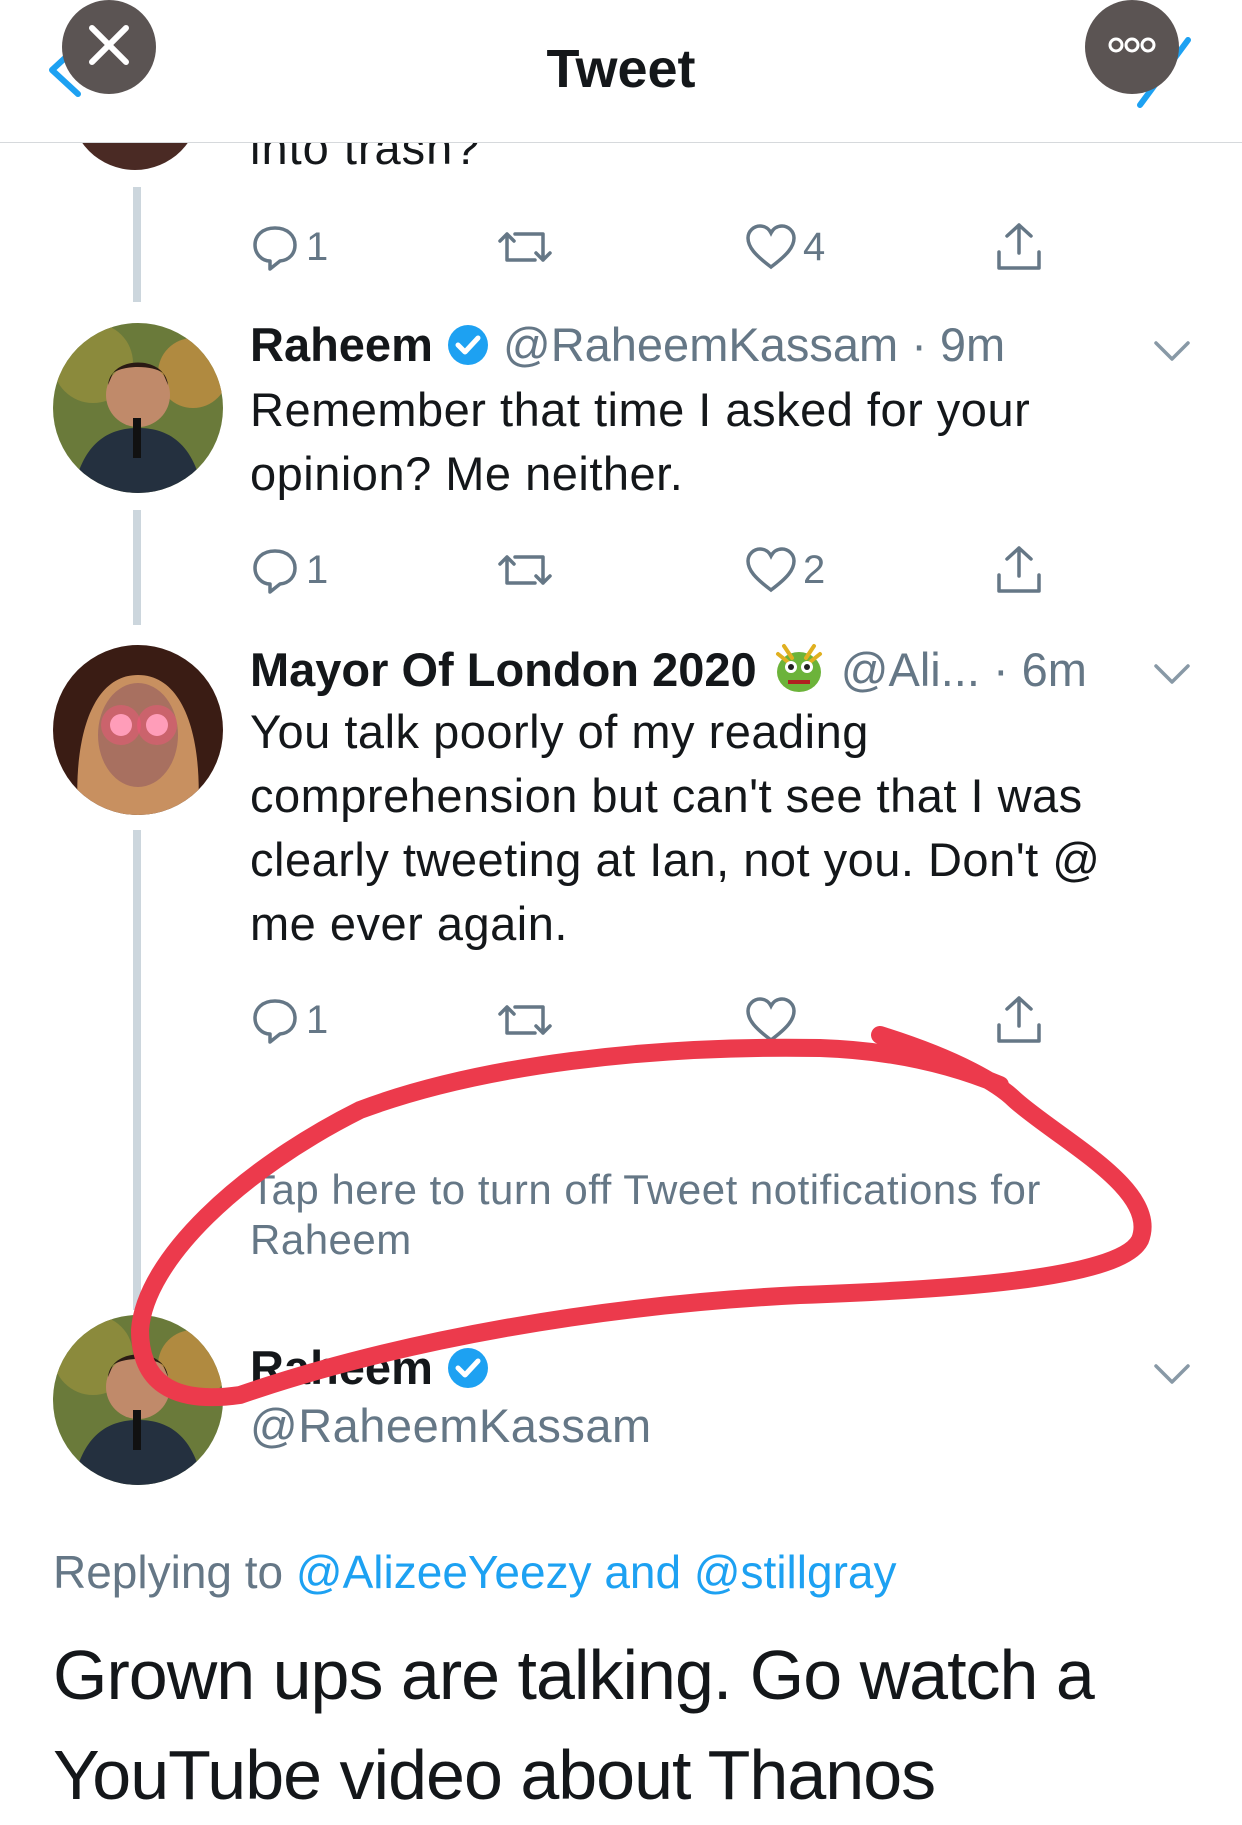 This screenshot has height=1825, width=1242. Describe the element at coordinates (503, 669) in the screenshot. I see `display-name: Mayor Of London 2020` at that location.